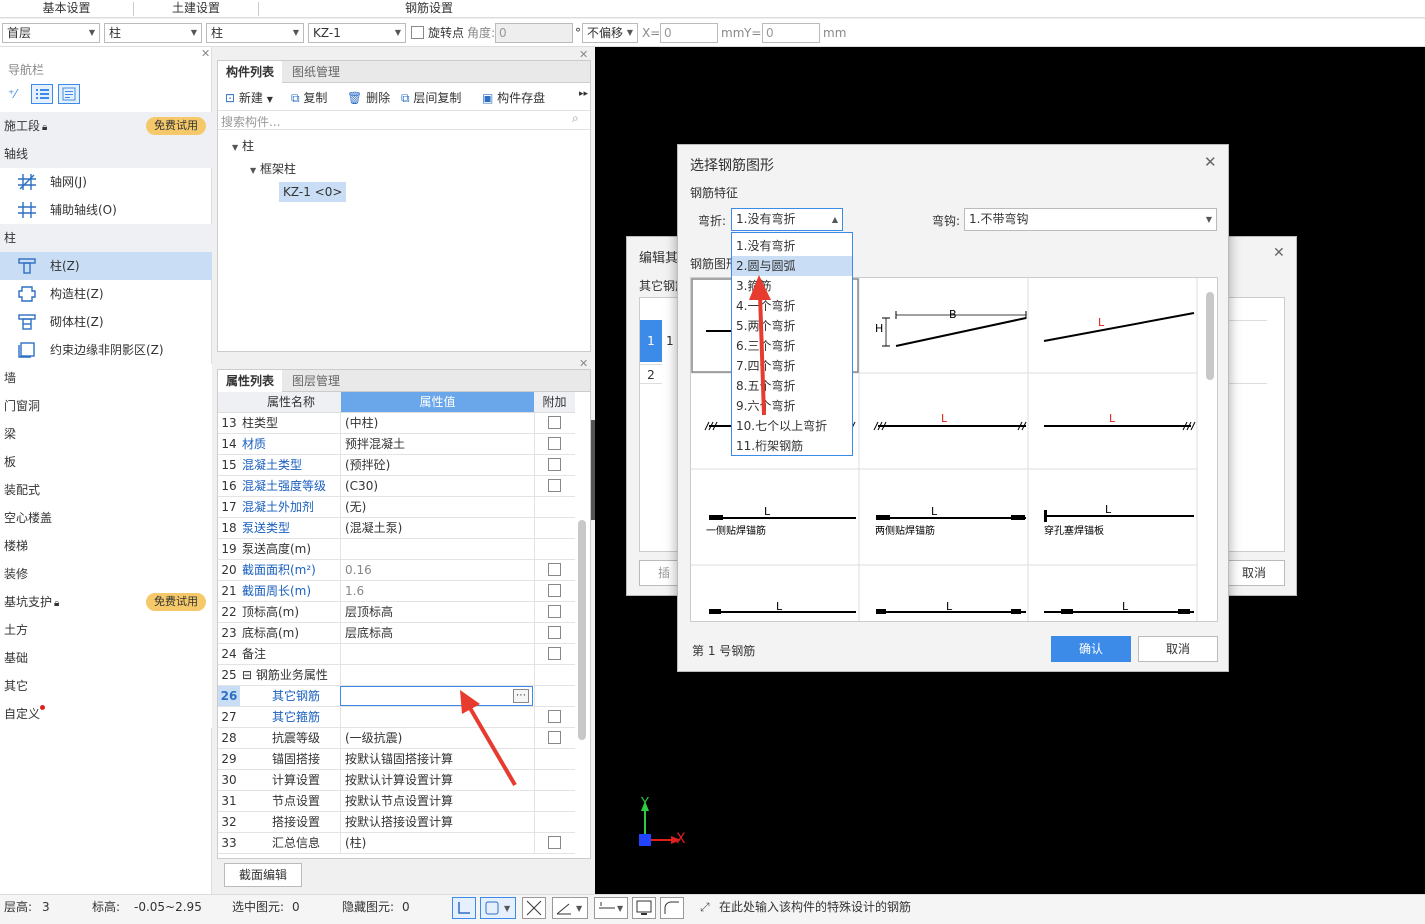  I want to click on property-value: 预拌混凝土, so click(436, 444).